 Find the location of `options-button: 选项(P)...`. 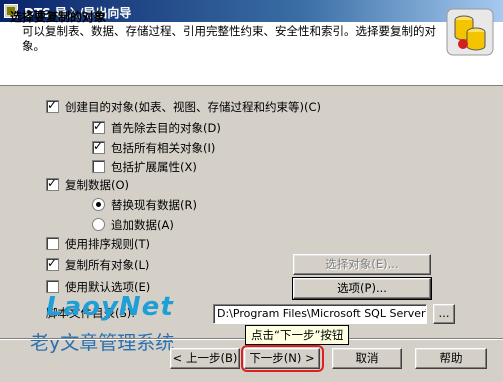

options-button: 选项(P)... is located at coordinates (362, 288).